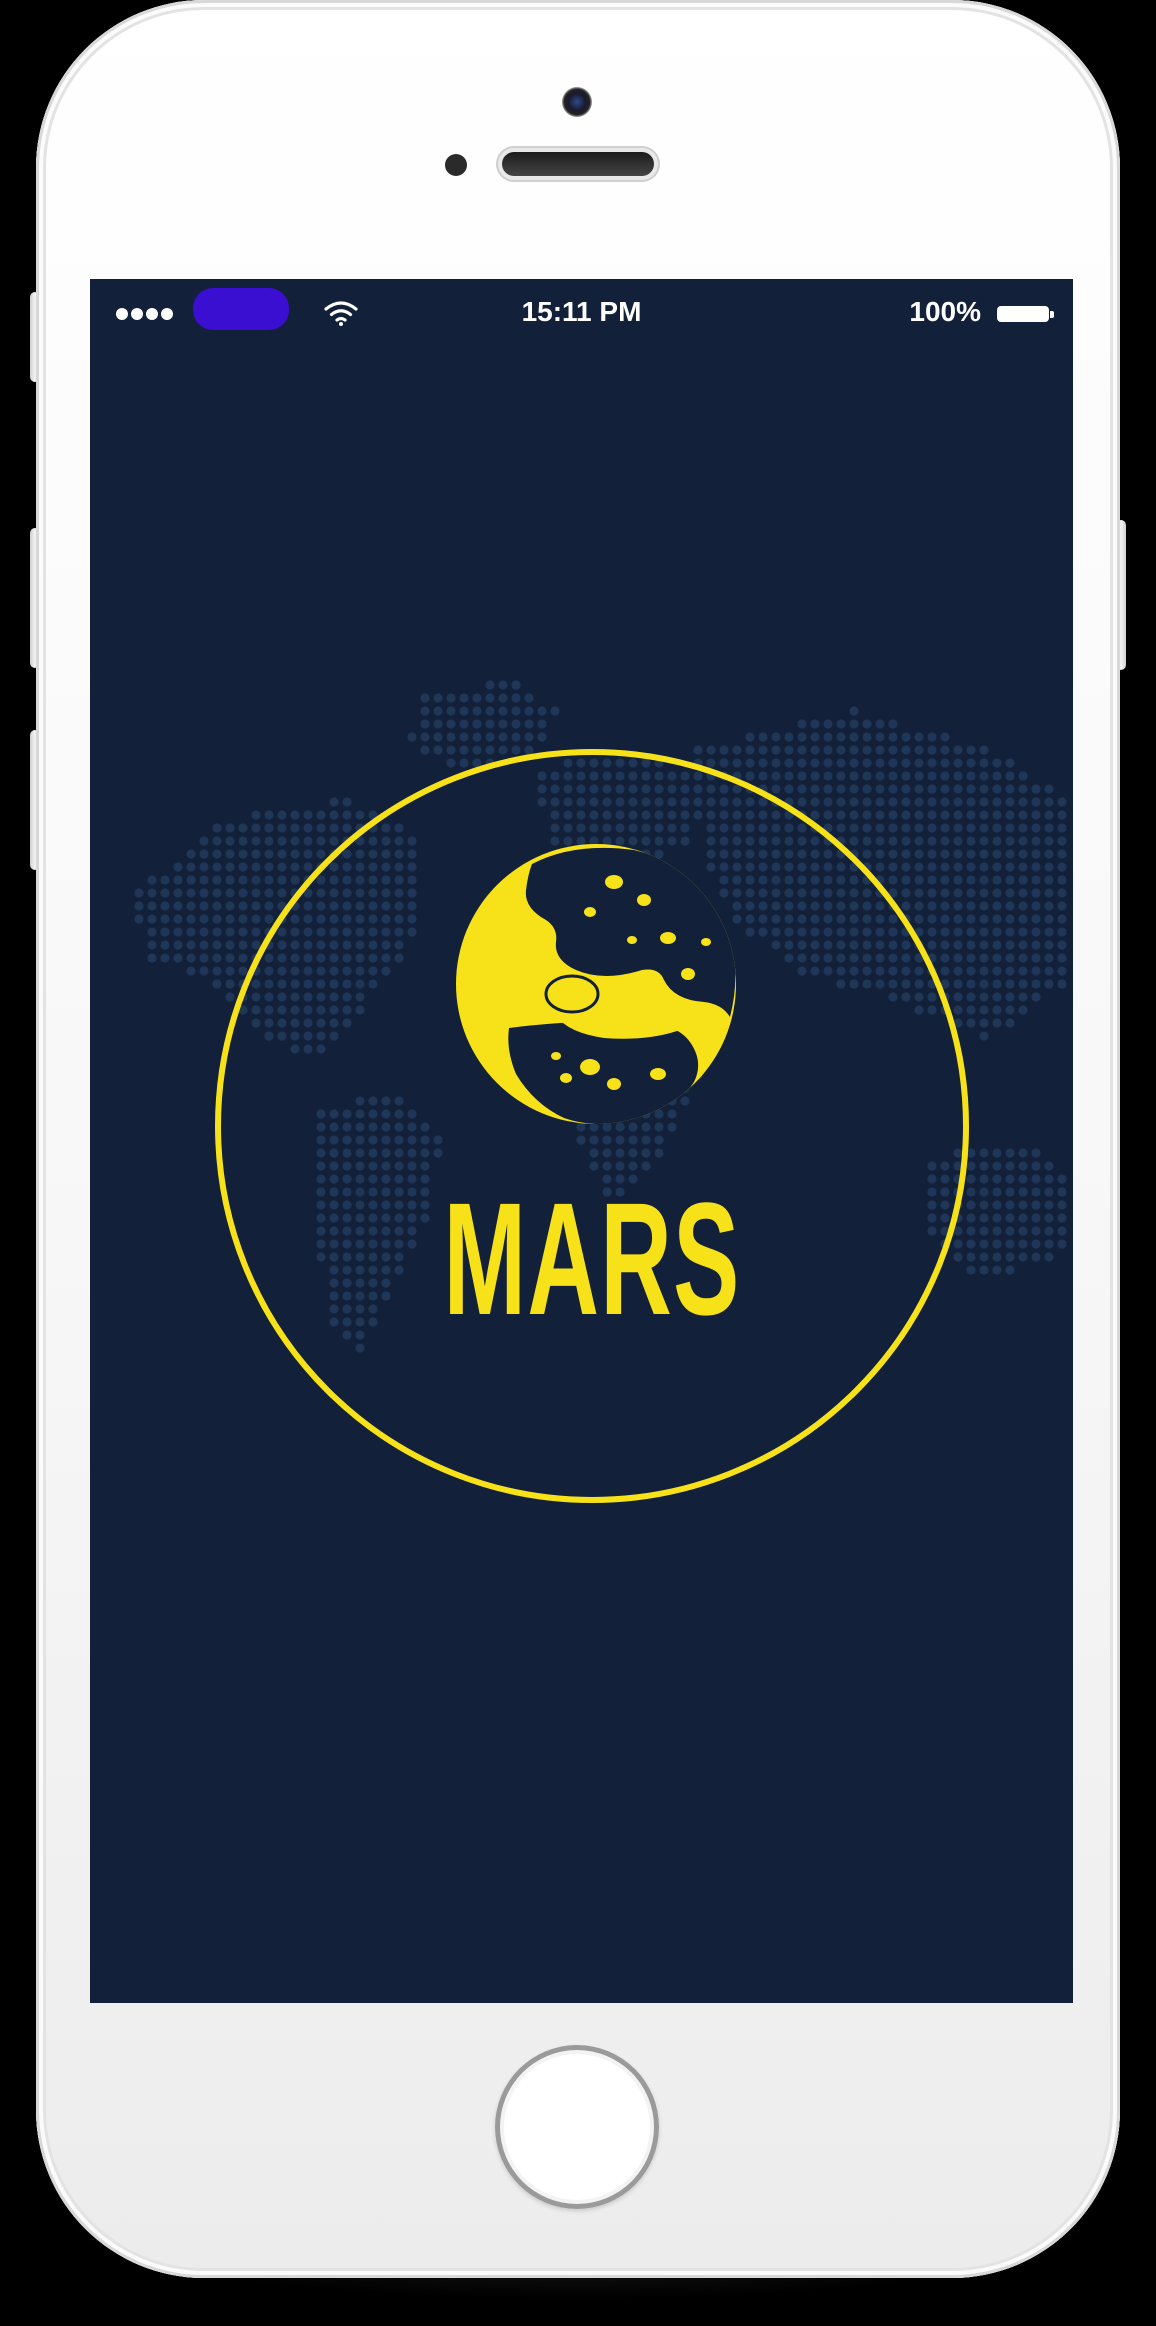 The image size is (1156, 2326). I want to click on home-button, so click(577, 2127).